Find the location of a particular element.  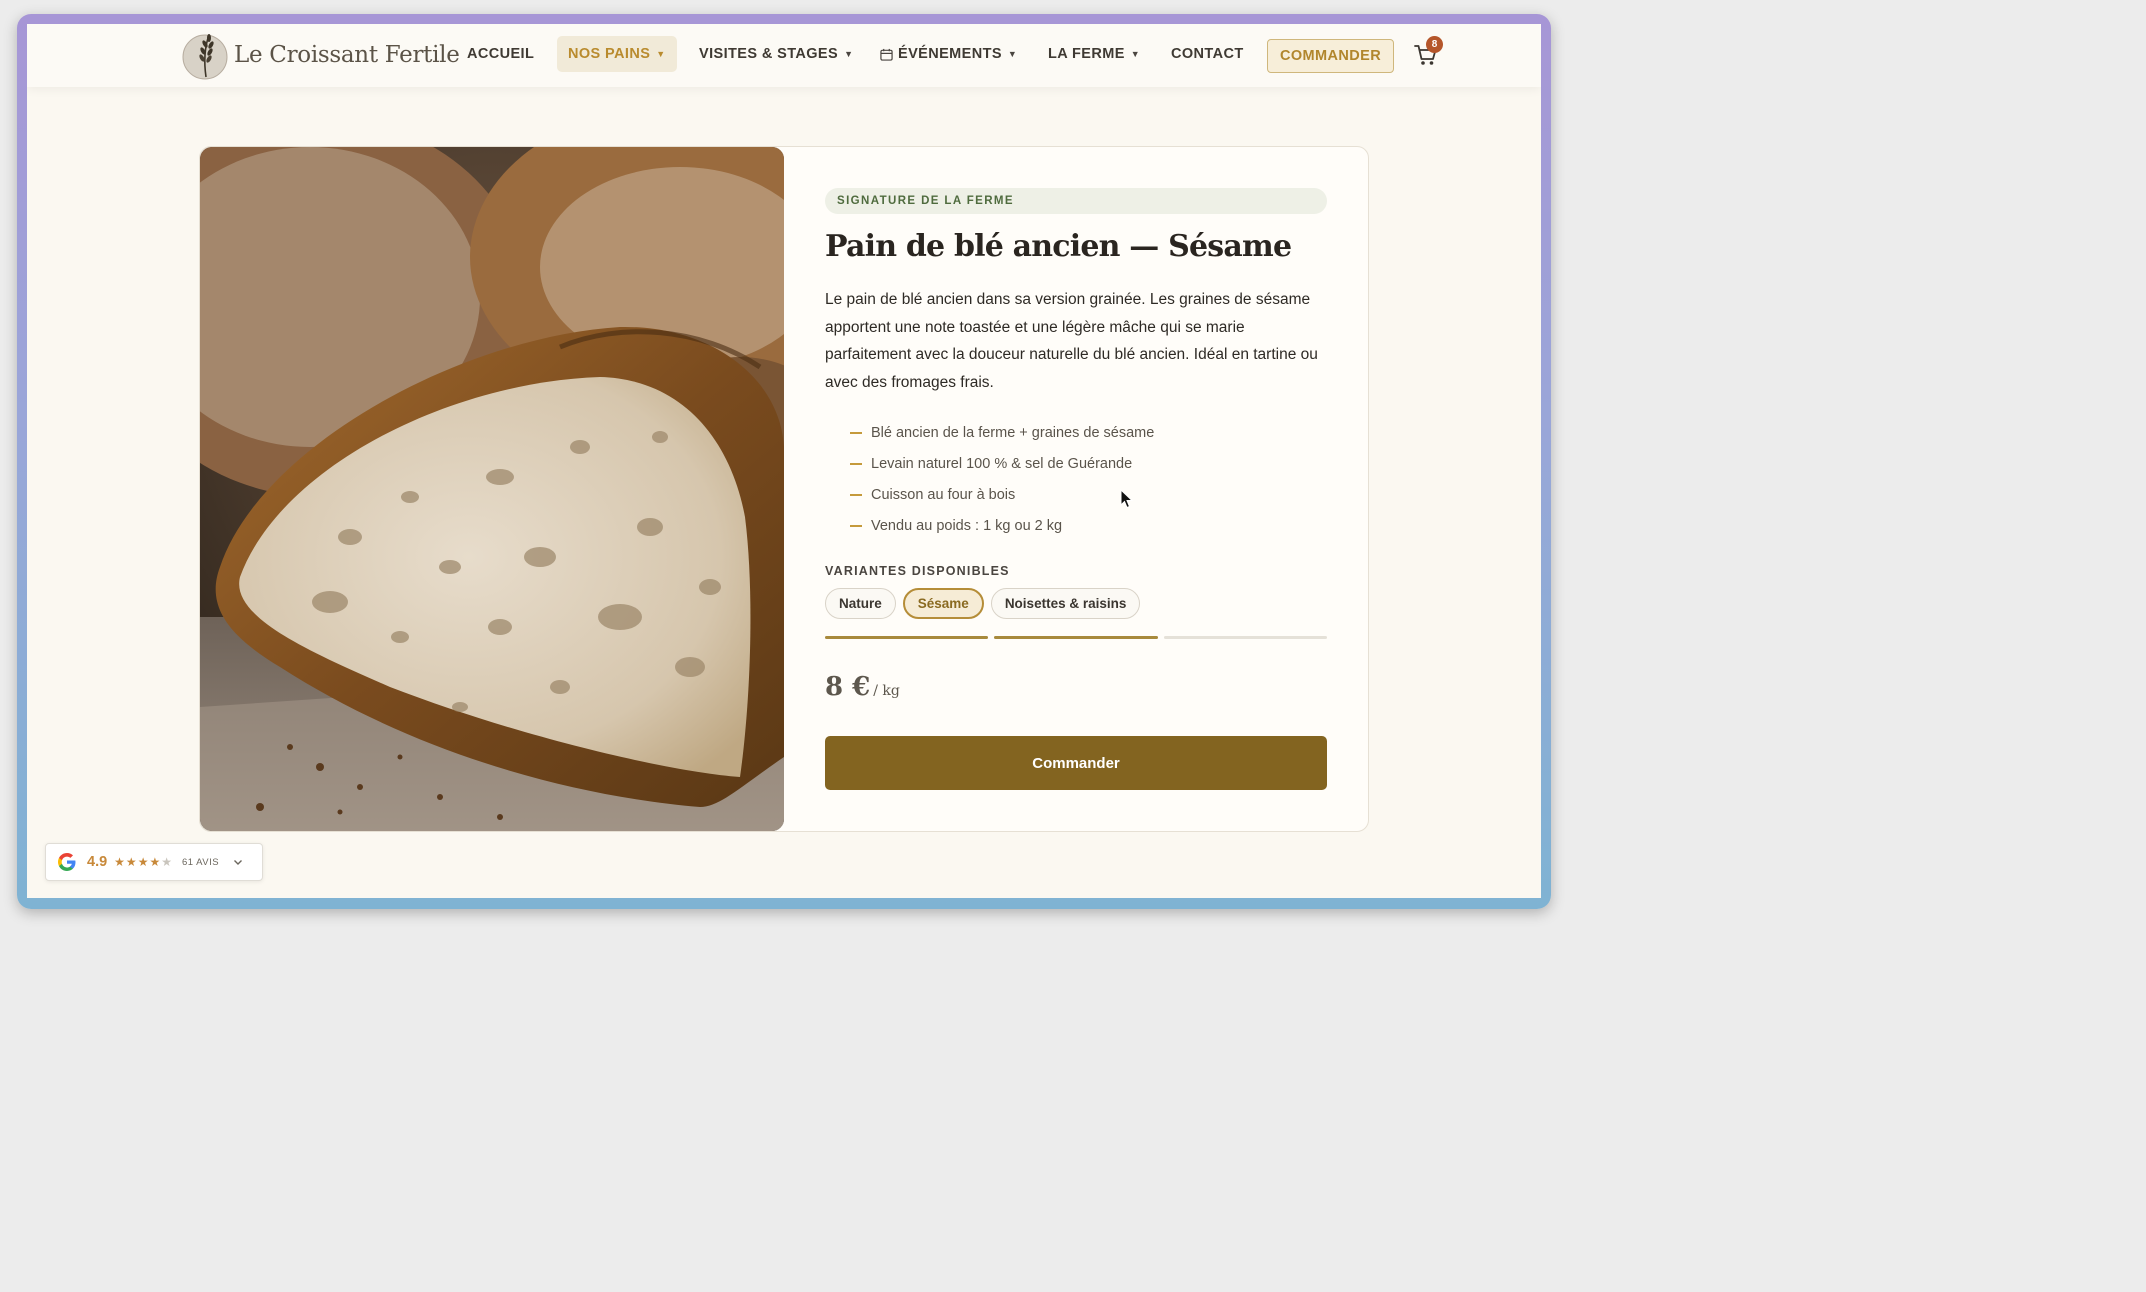

nav-label: ACCUEIL is located at coordinates (501, 54).